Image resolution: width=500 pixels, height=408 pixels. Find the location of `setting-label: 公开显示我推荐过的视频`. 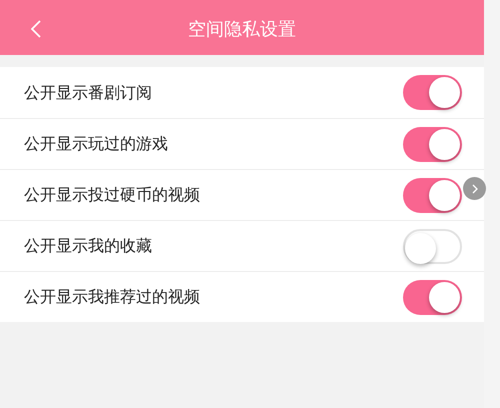

setting-label: 公开显示我推荐过的视频 is located at coordinates (112, 297).